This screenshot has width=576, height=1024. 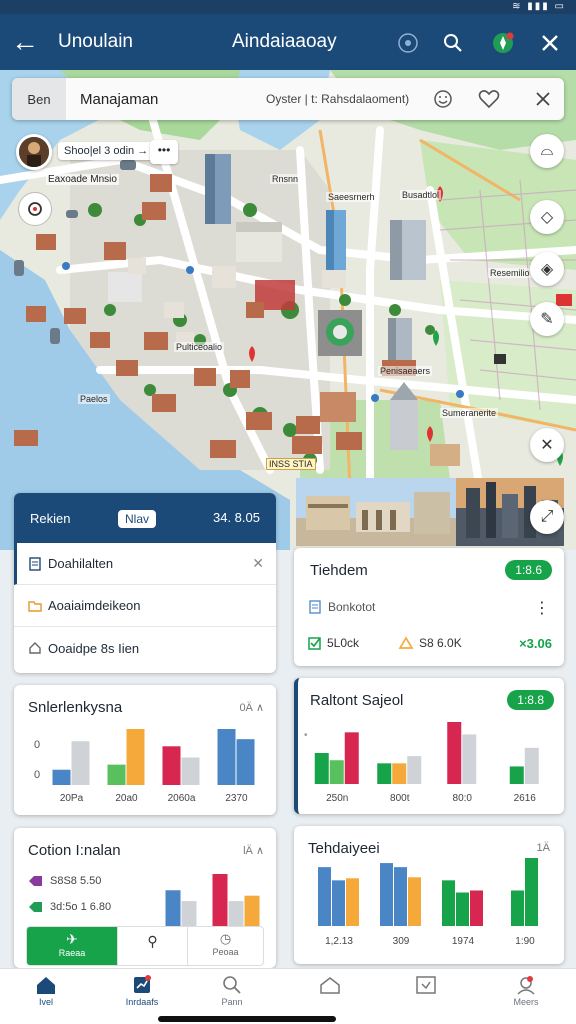 I want to click on map-label-poi: Resemilio, so click(x=510, y=273).